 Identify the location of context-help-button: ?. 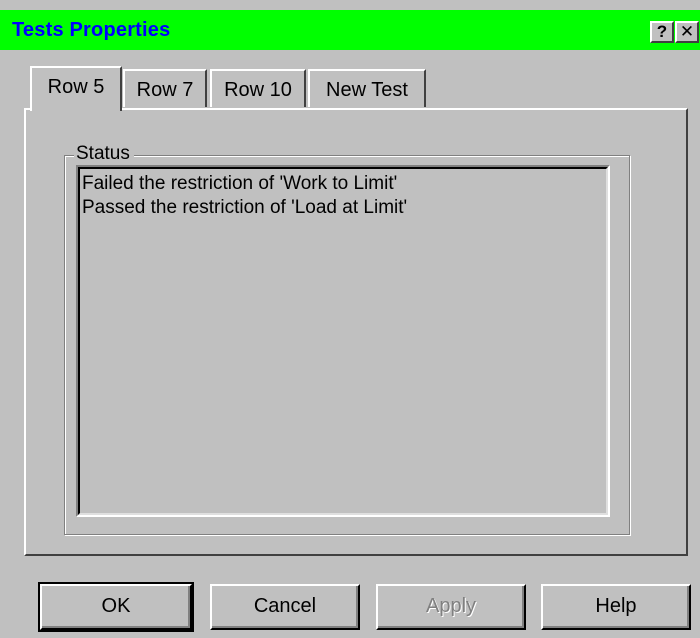
(662, 32).